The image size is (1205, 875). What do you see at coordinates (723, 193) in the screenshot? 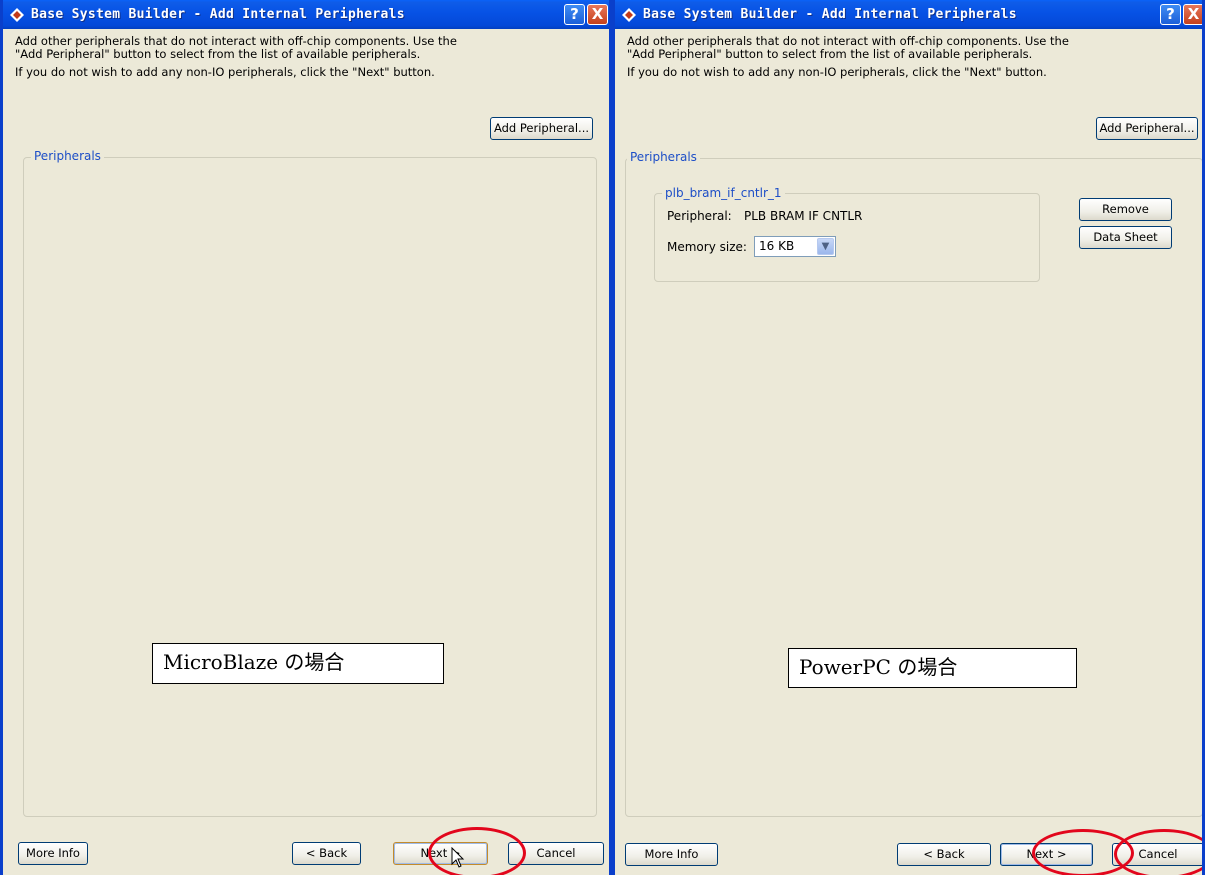
I see `peripheral-instance-name: plb_bram_if_cntlr_1` at bounding box center [723, 193].